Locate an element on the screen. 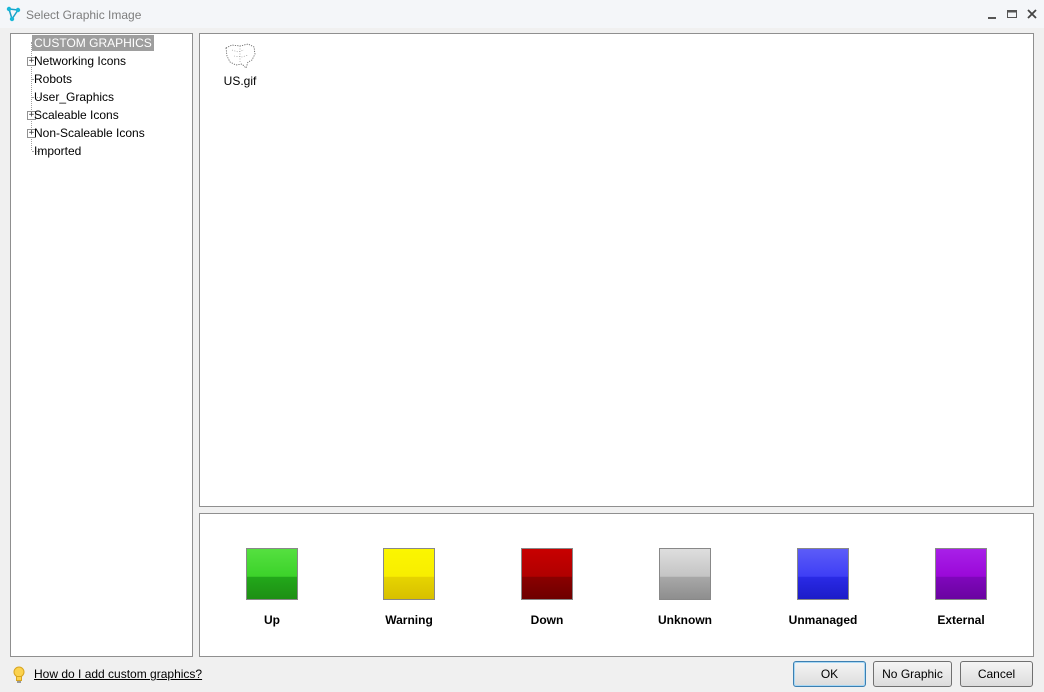 The image size is (1044, 692). status-label: Up is located at coordinates (272, 620).